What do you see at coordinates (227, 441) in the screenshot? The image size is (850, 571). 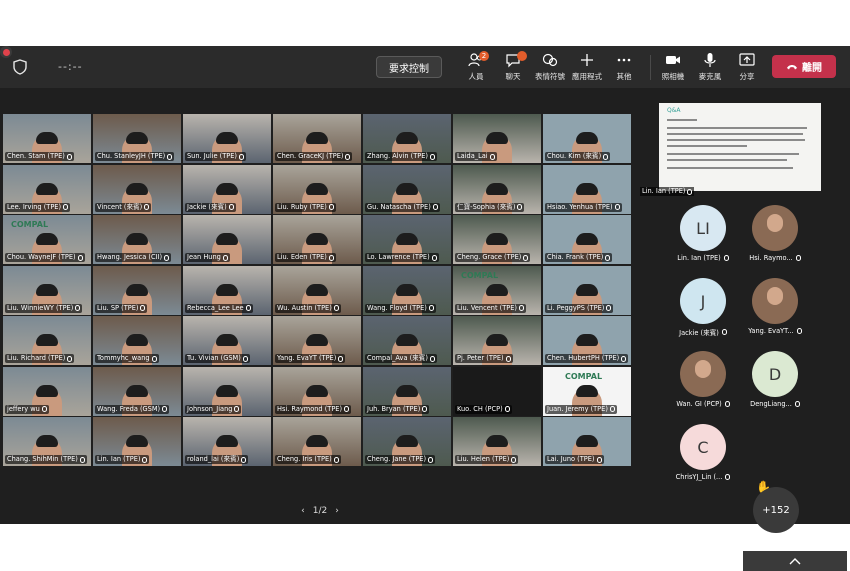 I see `participant-video-tile: roland_lai (來賓)` at bounding box center [227, 441].